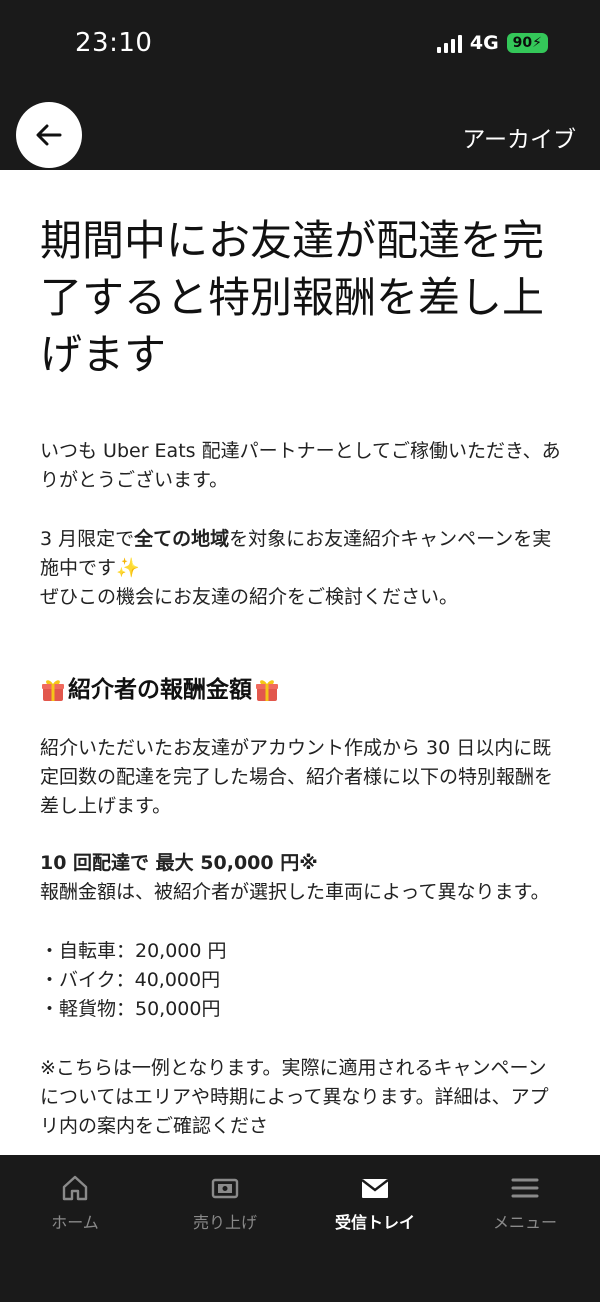 This screenshot has height=1302, width=600. What do you see at coordinates (130, 980) in the screenshot?
I see `list-item: ・バイク：40,000円` at bounding box center [130, 980].